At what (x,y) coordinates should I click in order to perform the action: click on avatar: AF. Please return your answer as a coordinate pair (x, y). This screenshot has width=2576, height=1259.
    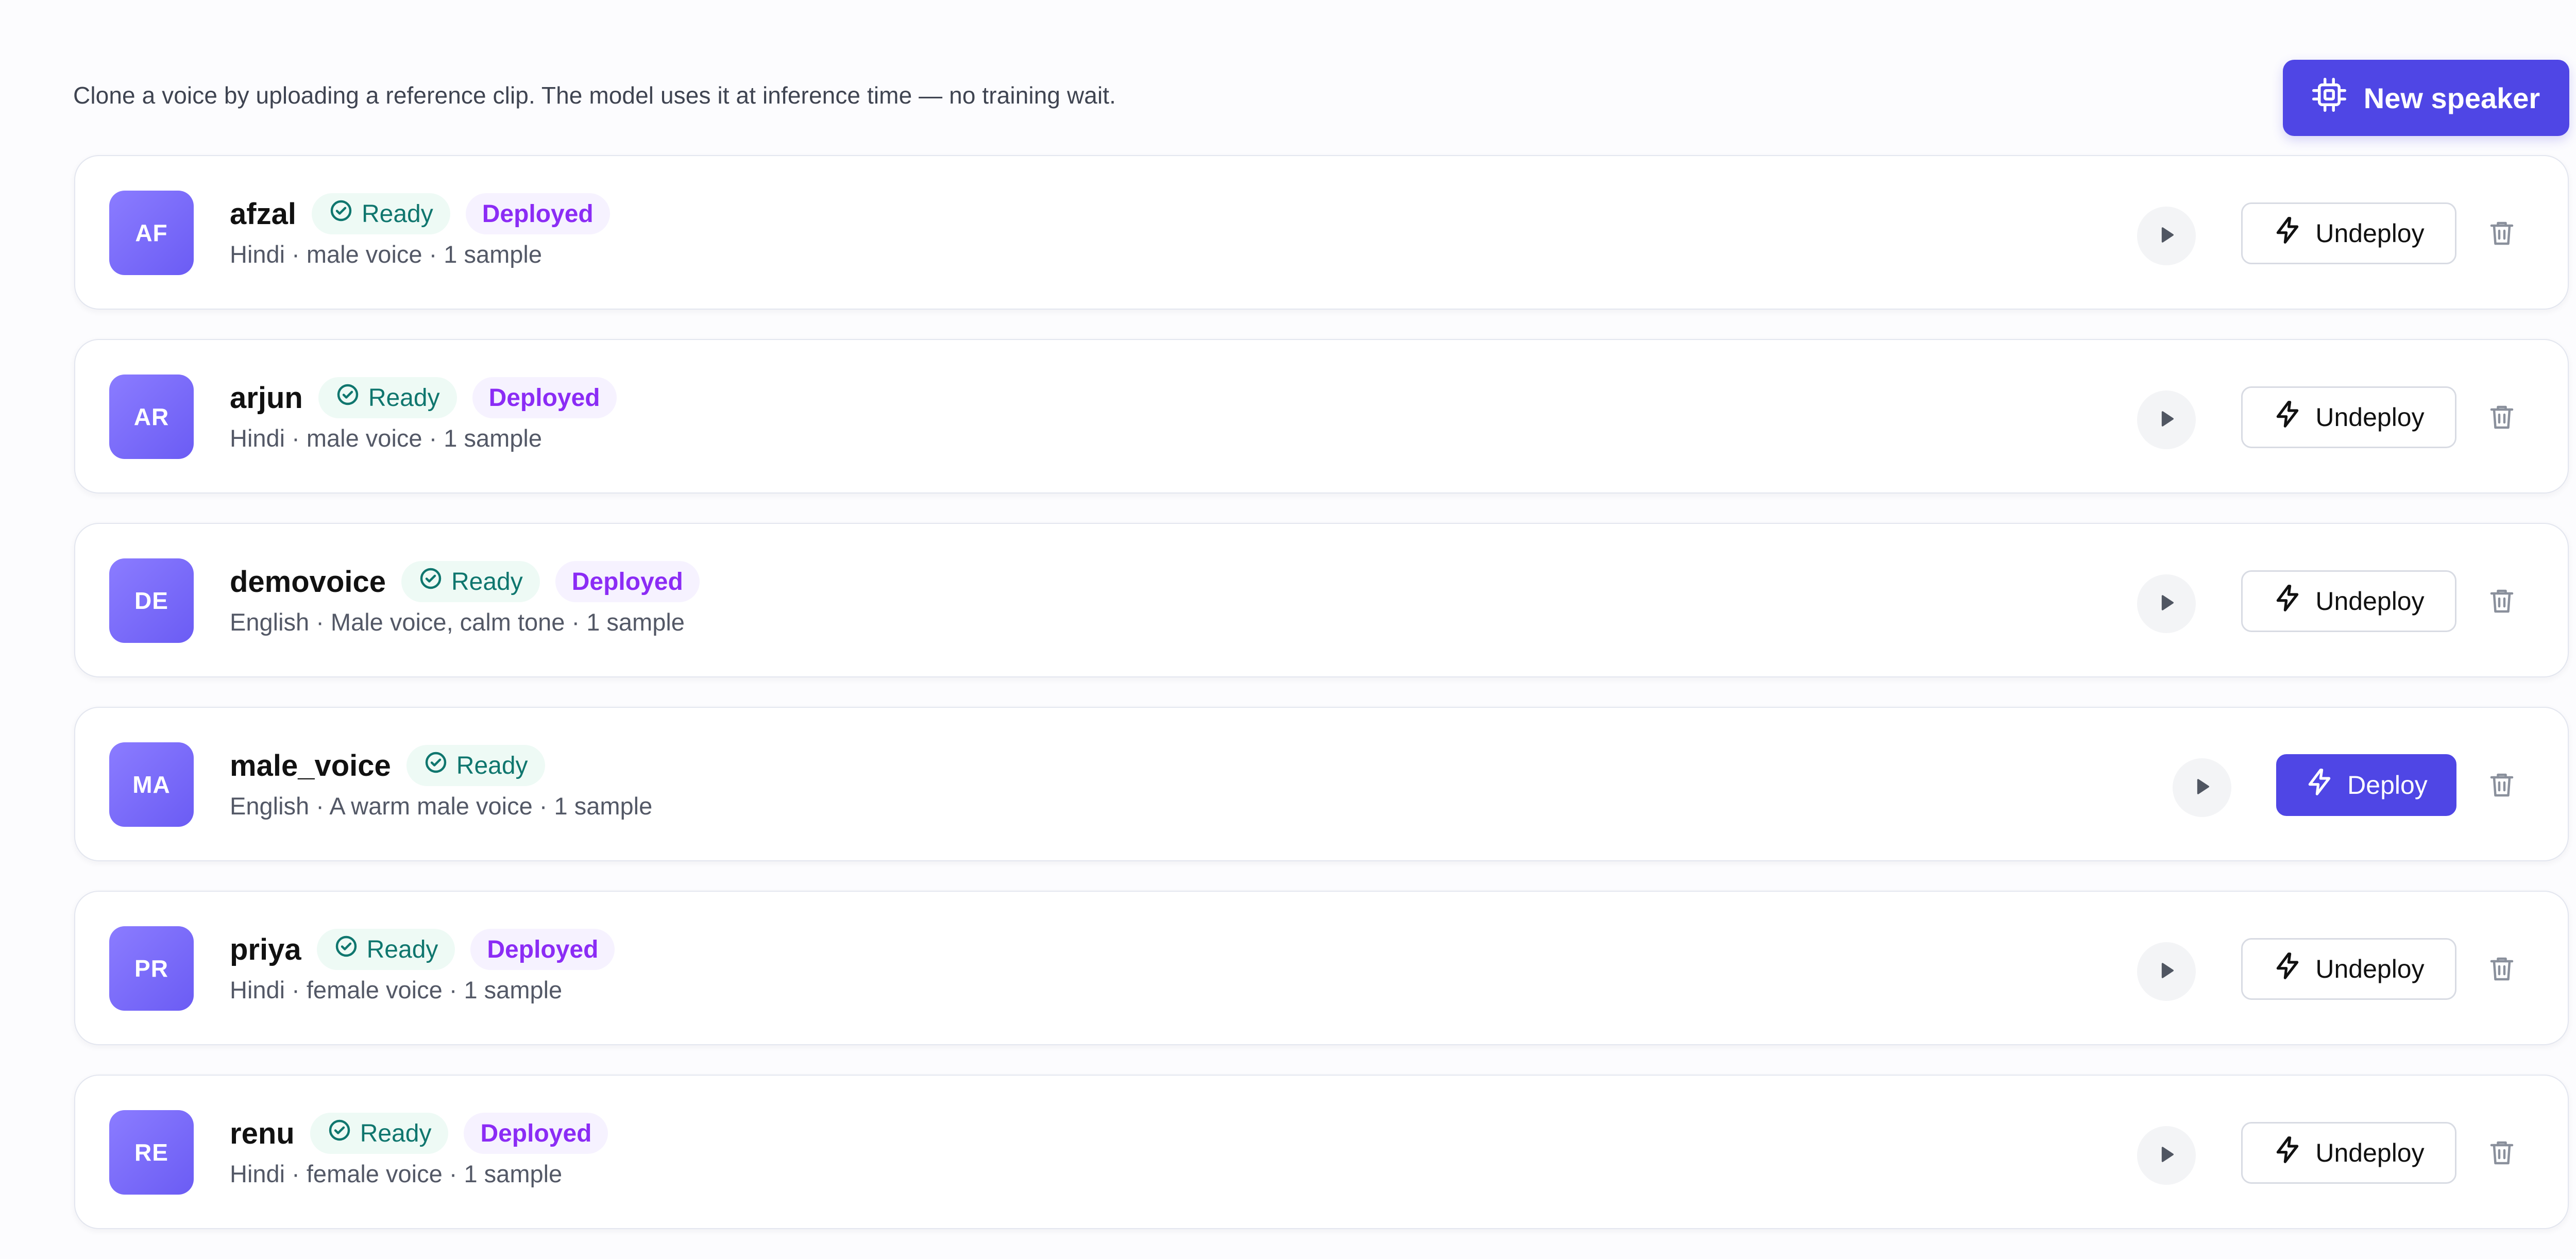
    Looking at the image, I should click on (151, 233).